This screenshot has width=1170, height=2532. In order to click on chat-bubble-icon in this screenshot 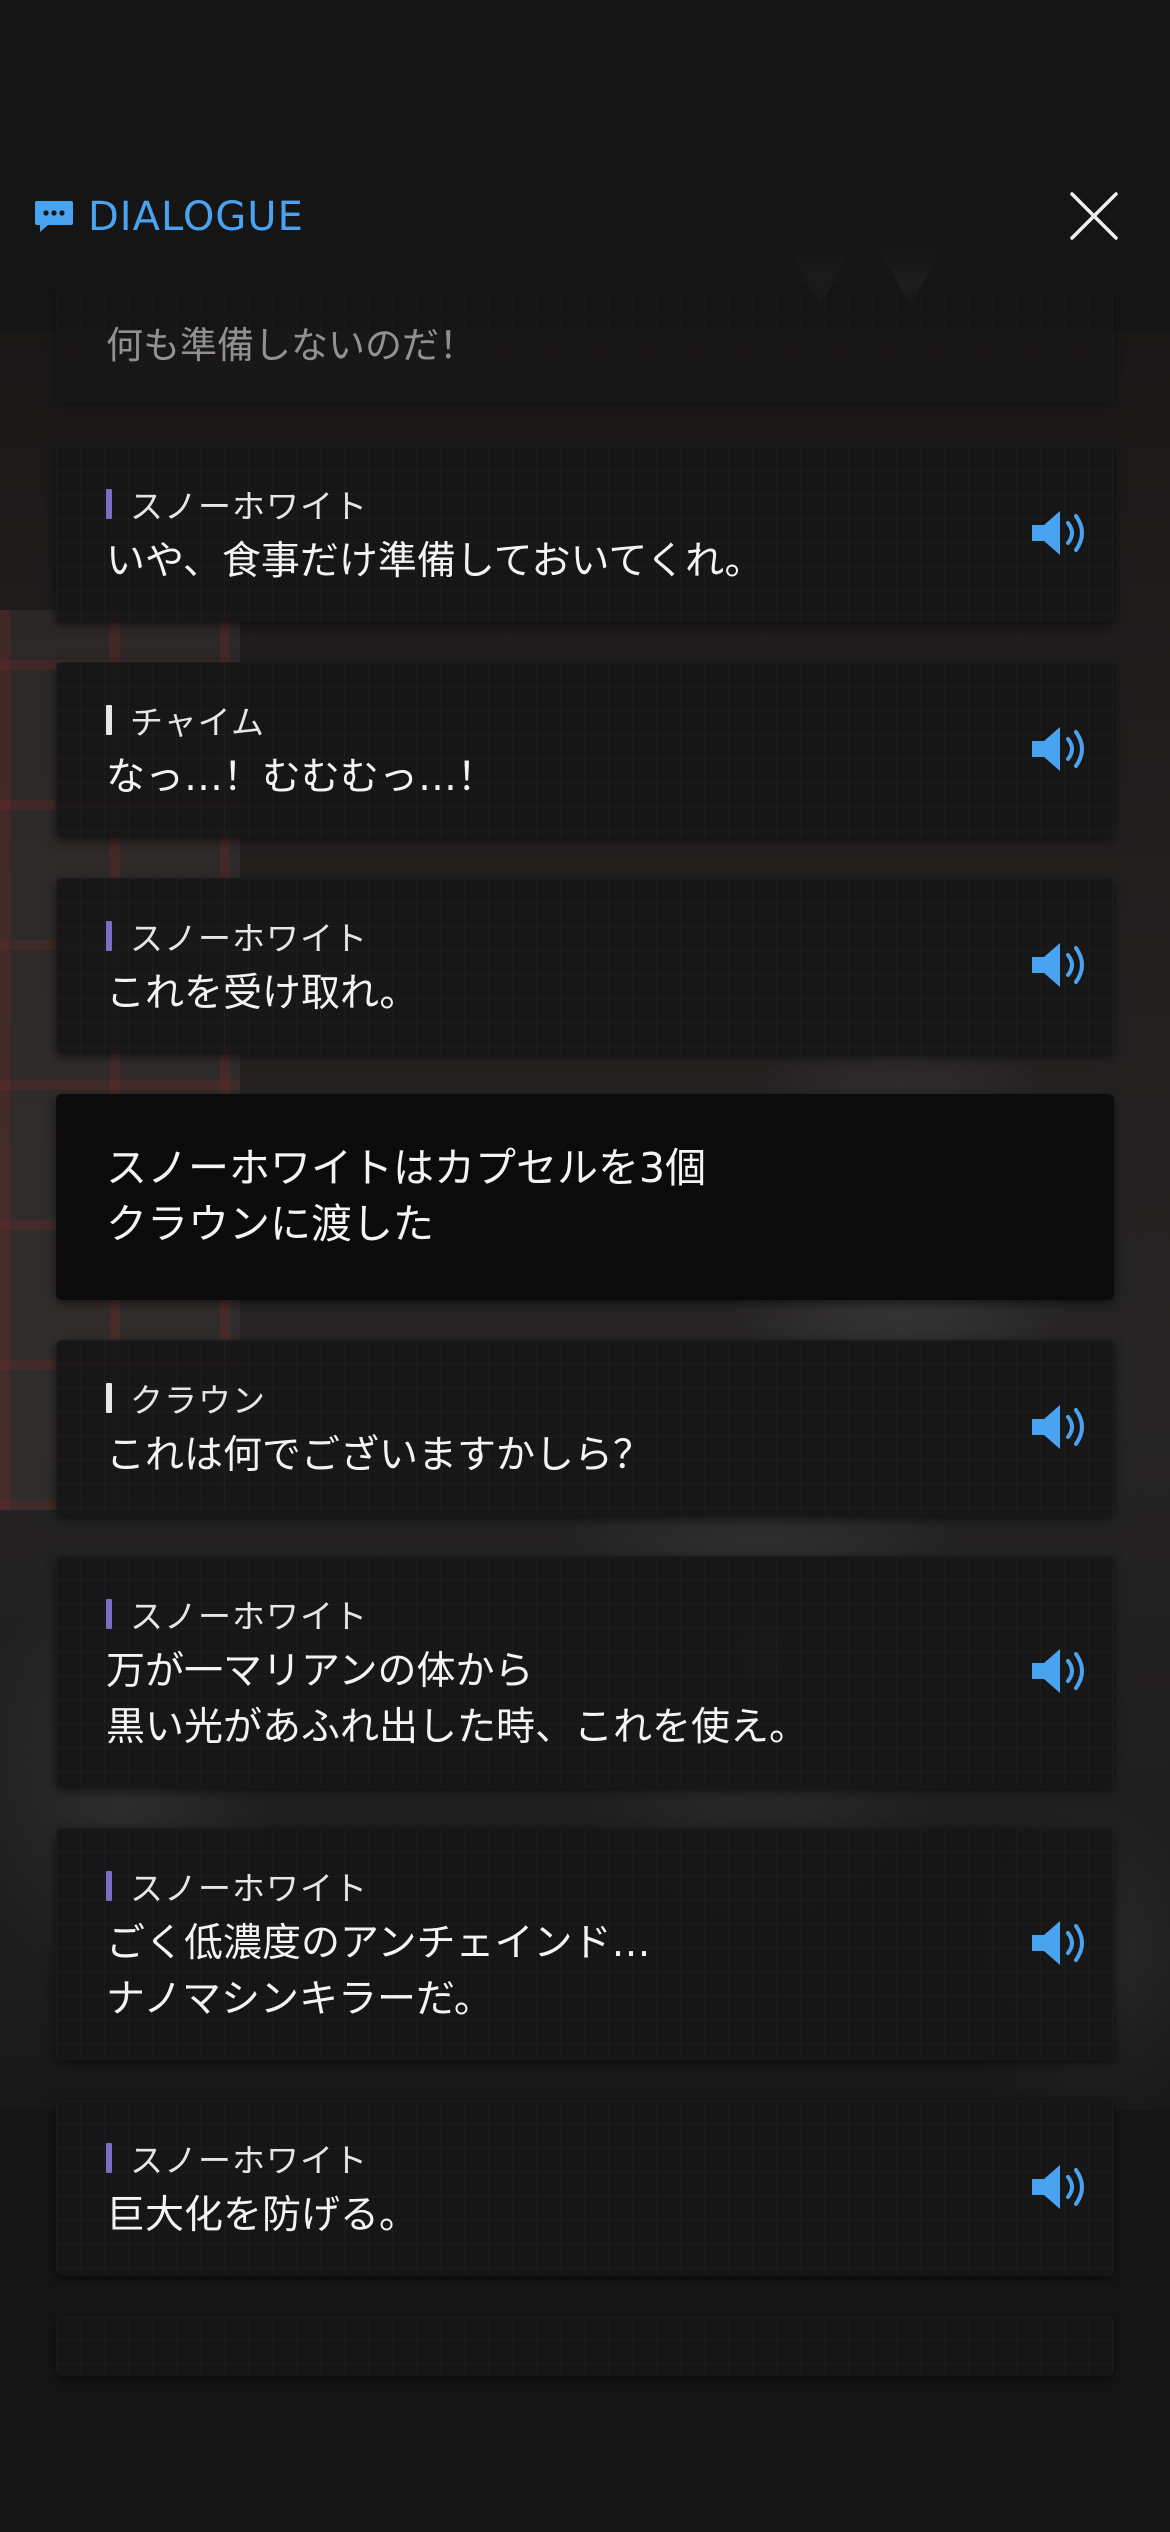, I will do `click(54, 216)`.